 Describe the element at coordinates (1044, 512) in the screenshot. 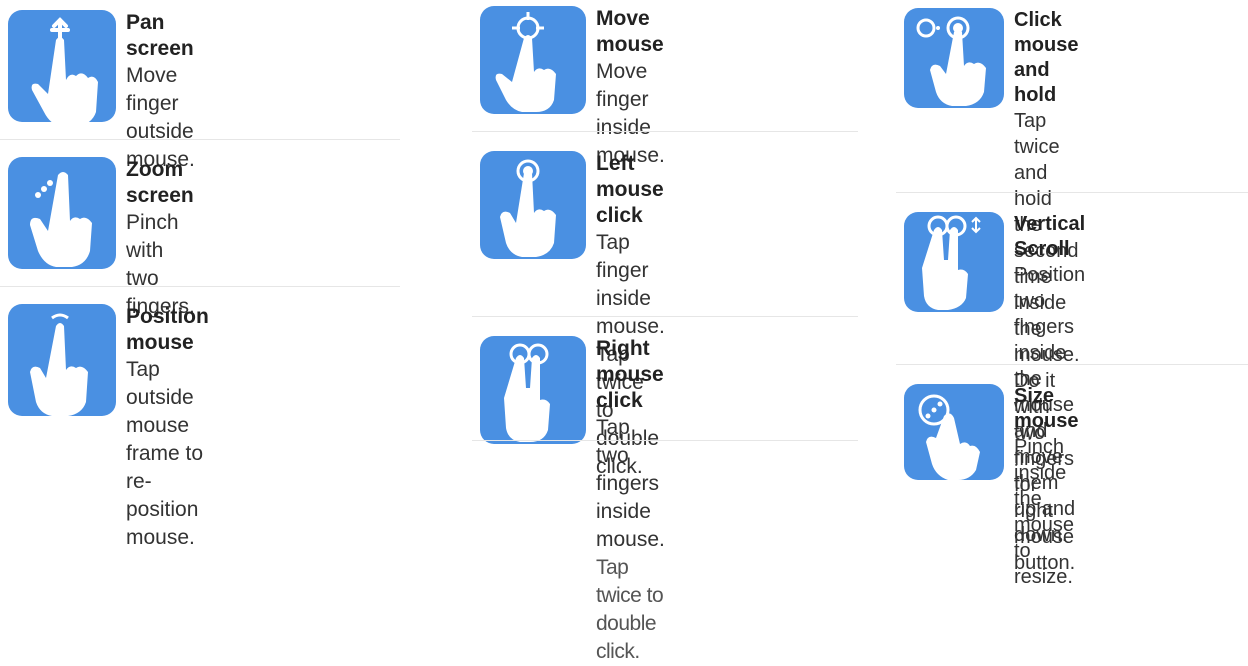

I see `gesture-description: Pinch inside the mouse to resize.` at that location.